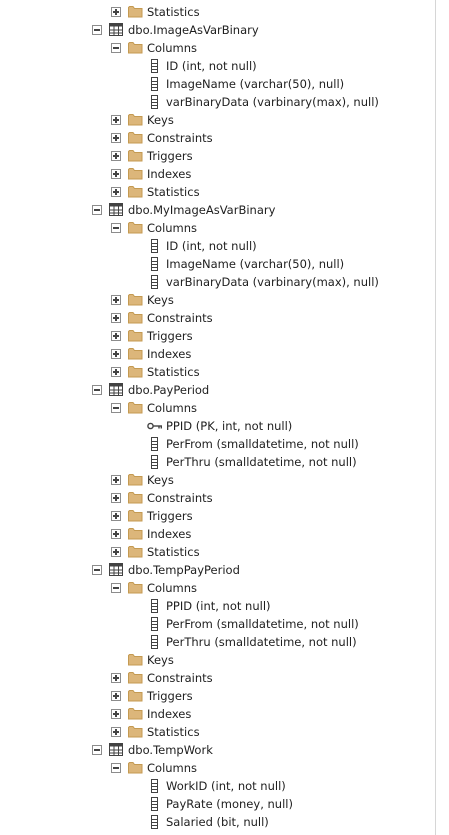  Describe the element at coordinates (218, 390) in the screenshot. I see `tree-node-table-dbo-payperiod: dbo.PayPeriod` at that location.